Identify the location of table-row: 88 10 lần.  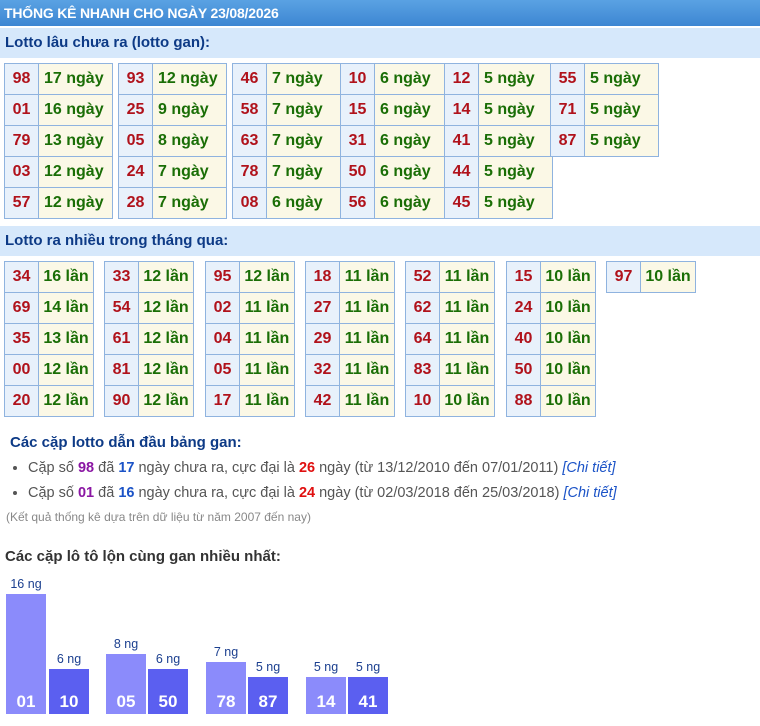
(551, 401).